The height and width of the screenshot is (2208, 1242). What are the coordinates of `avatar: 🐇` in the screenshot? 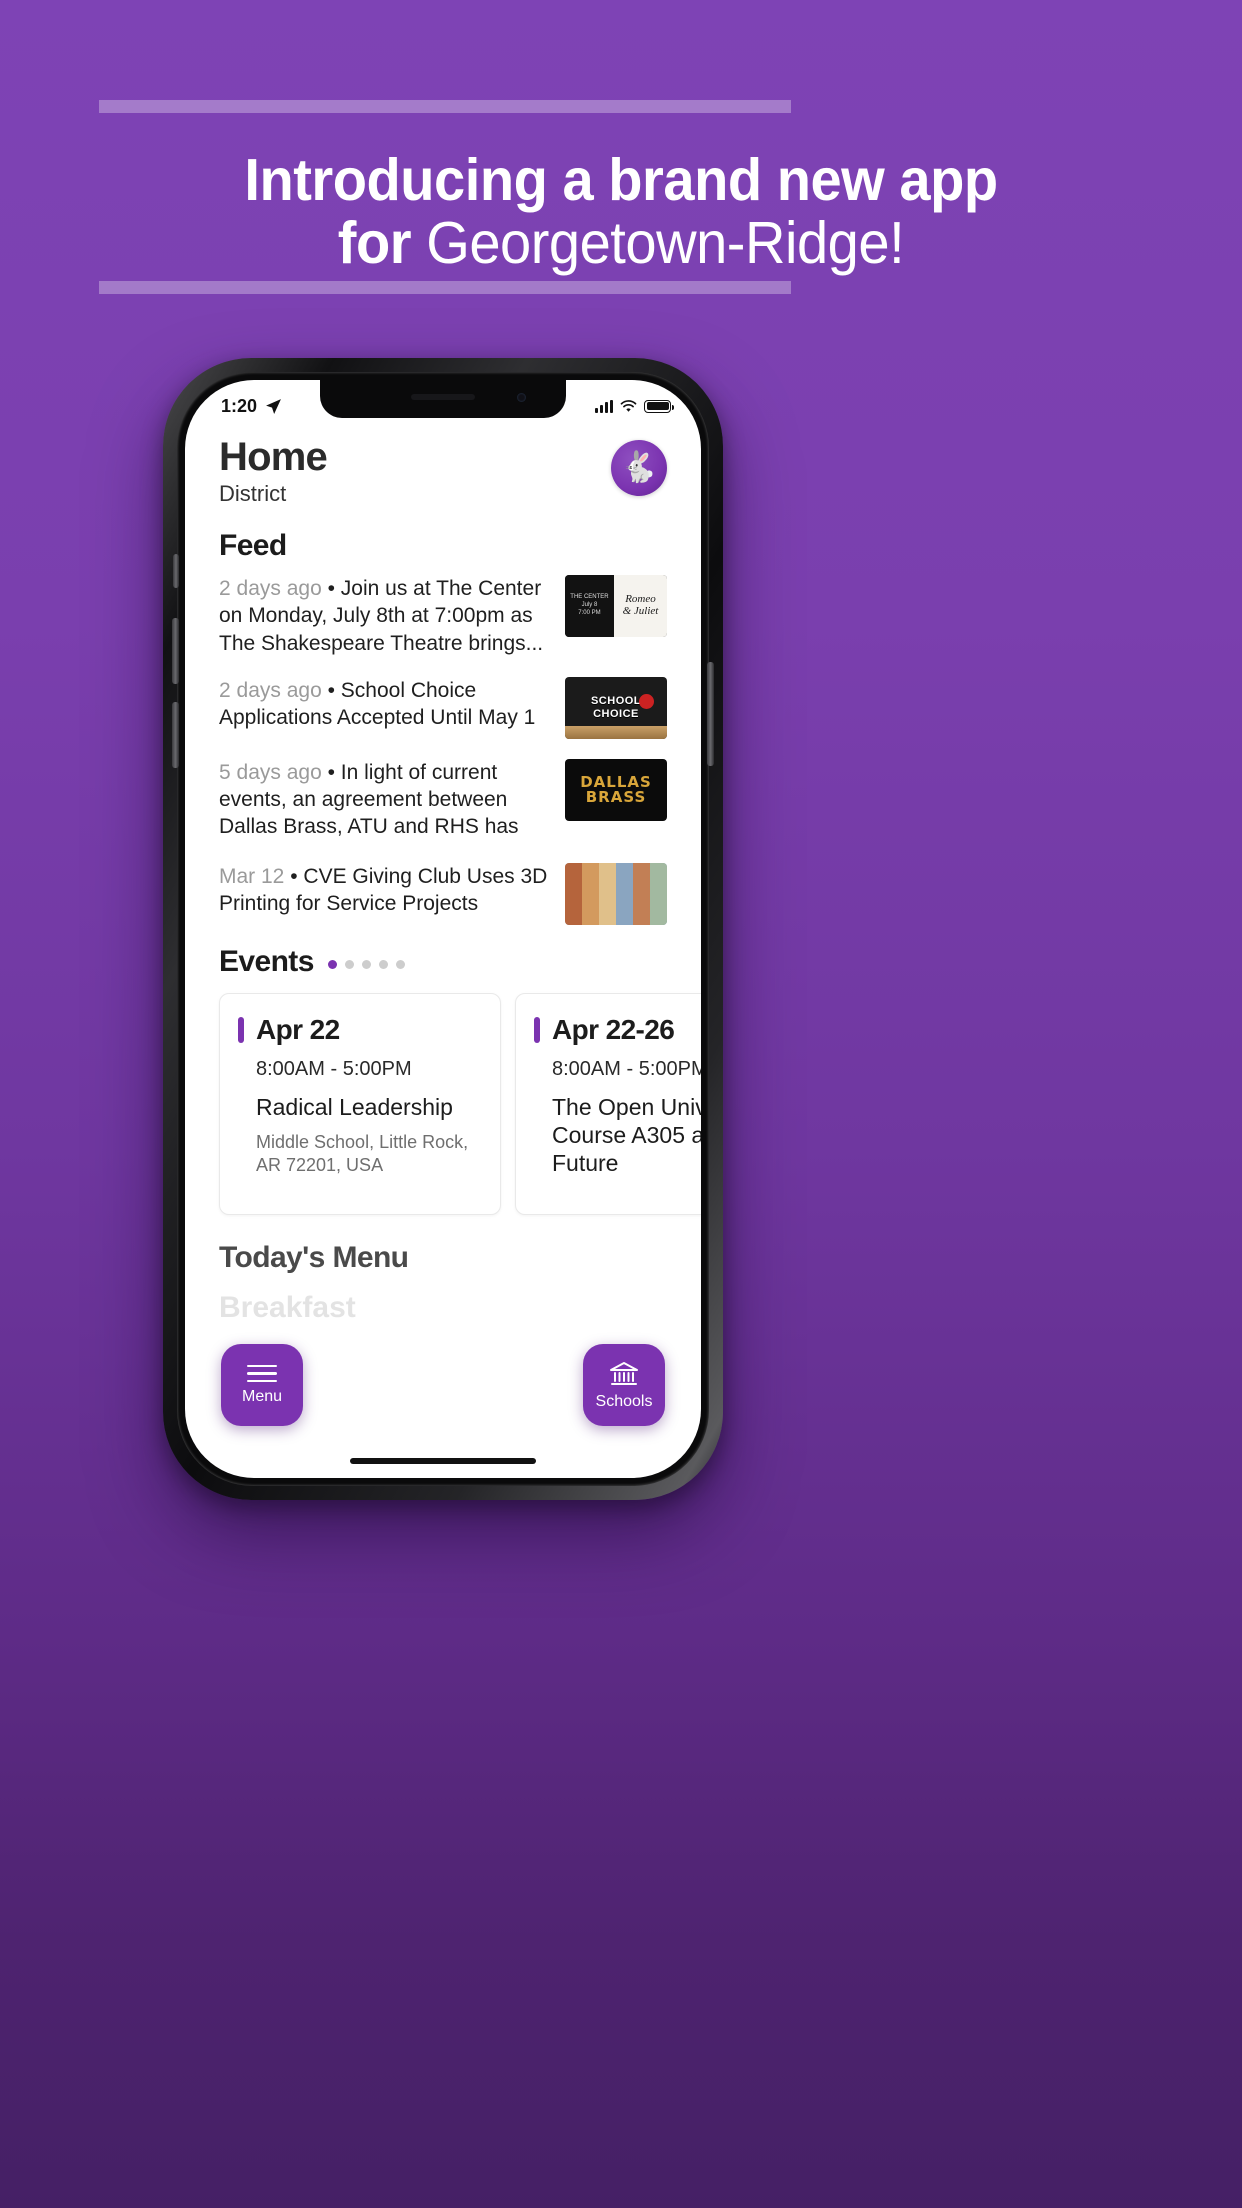 It's located at (639, 468).